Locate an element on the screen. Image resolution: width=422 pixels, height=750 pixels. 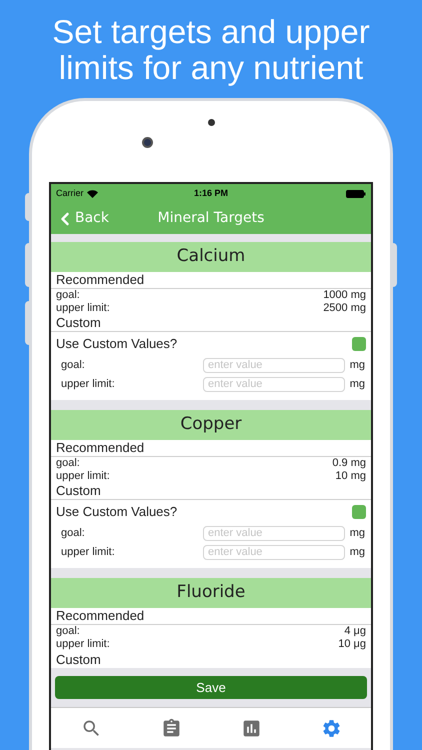
value-text: 2500 mg is located at coordinates (344, 308).